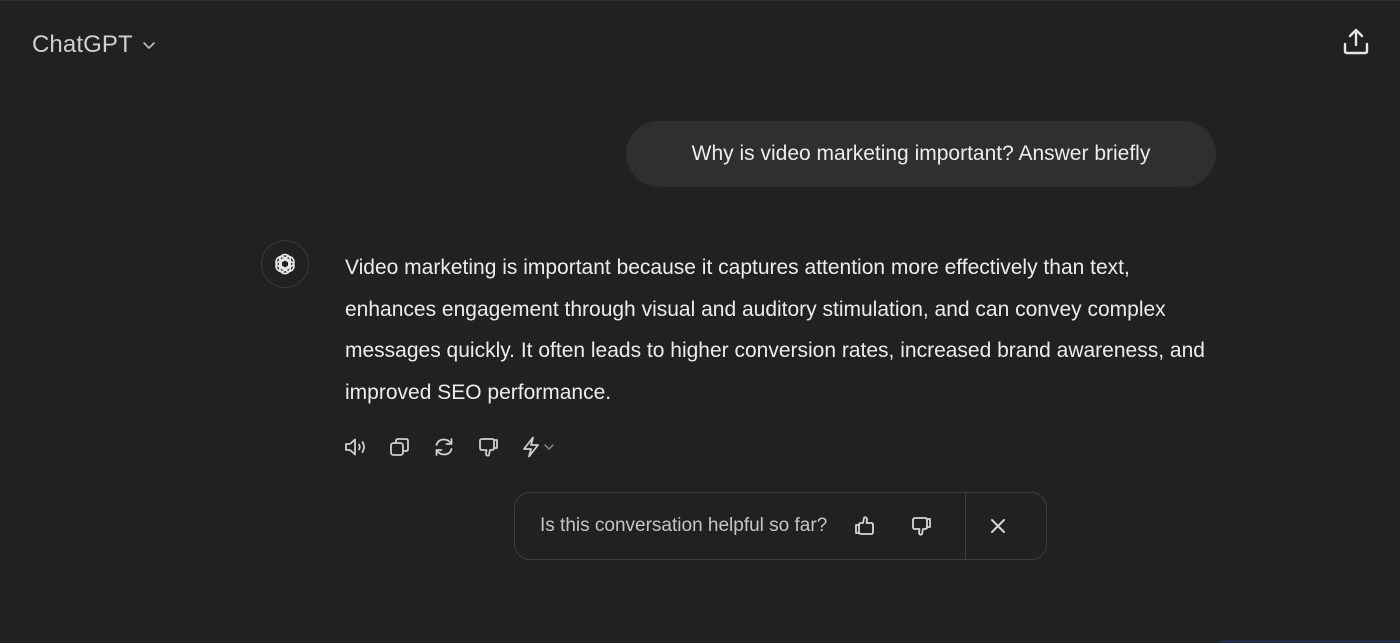 The height and width of the screenshot is (643, 1400). I want to click on share-button, so click(1356, 41).